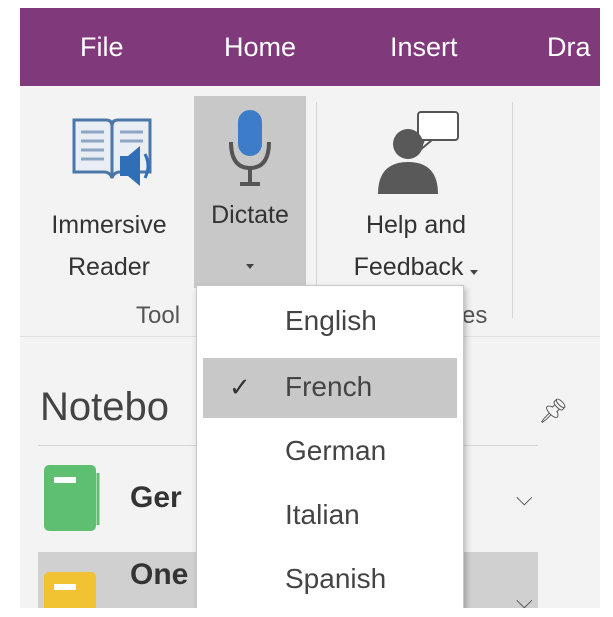 The height and width of the screenshot is (617, 613). I want to click on language-option-spanish: Spanish, so click(330, 579).